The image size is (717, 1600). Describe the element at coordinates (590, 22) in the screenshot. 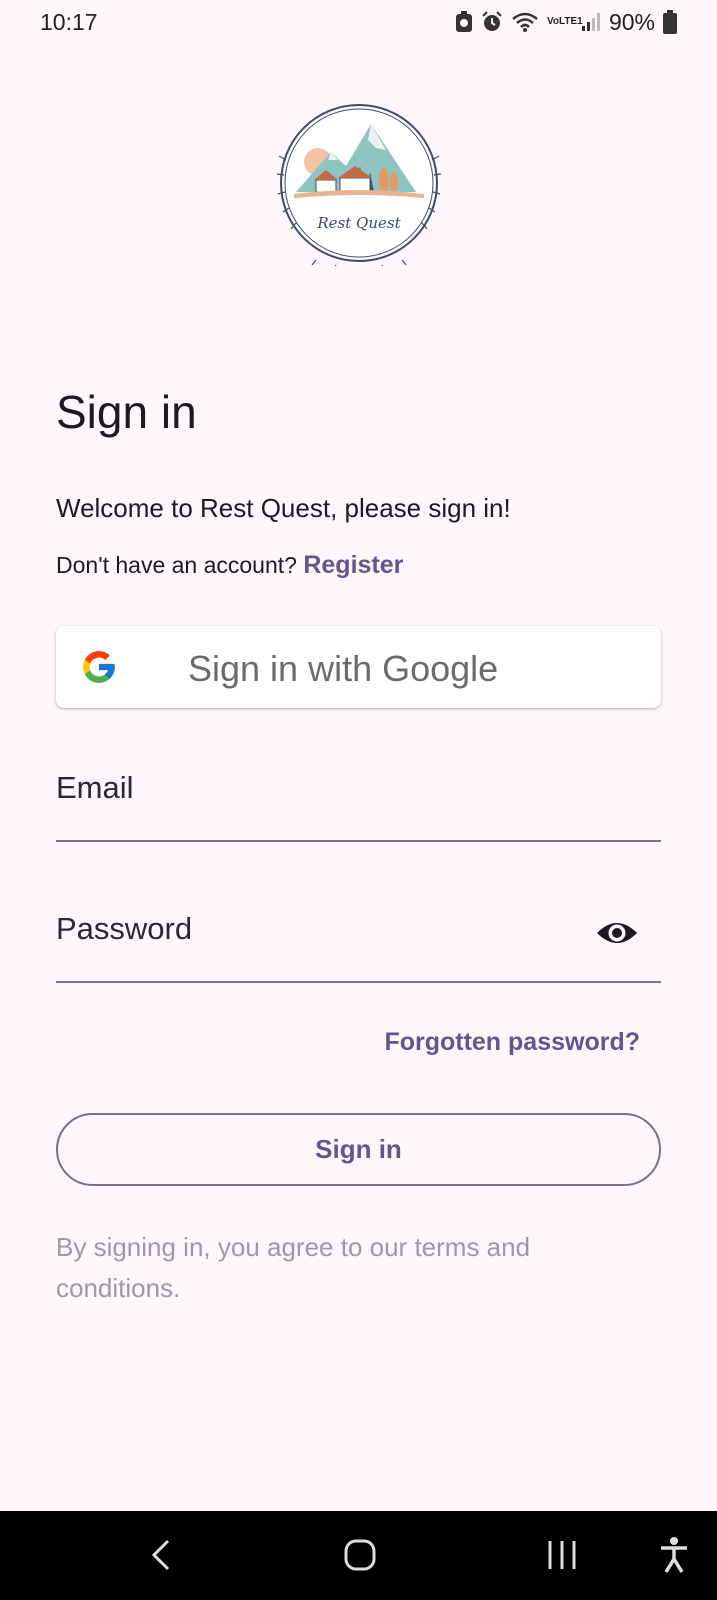

I see `signal-icon` at that location.